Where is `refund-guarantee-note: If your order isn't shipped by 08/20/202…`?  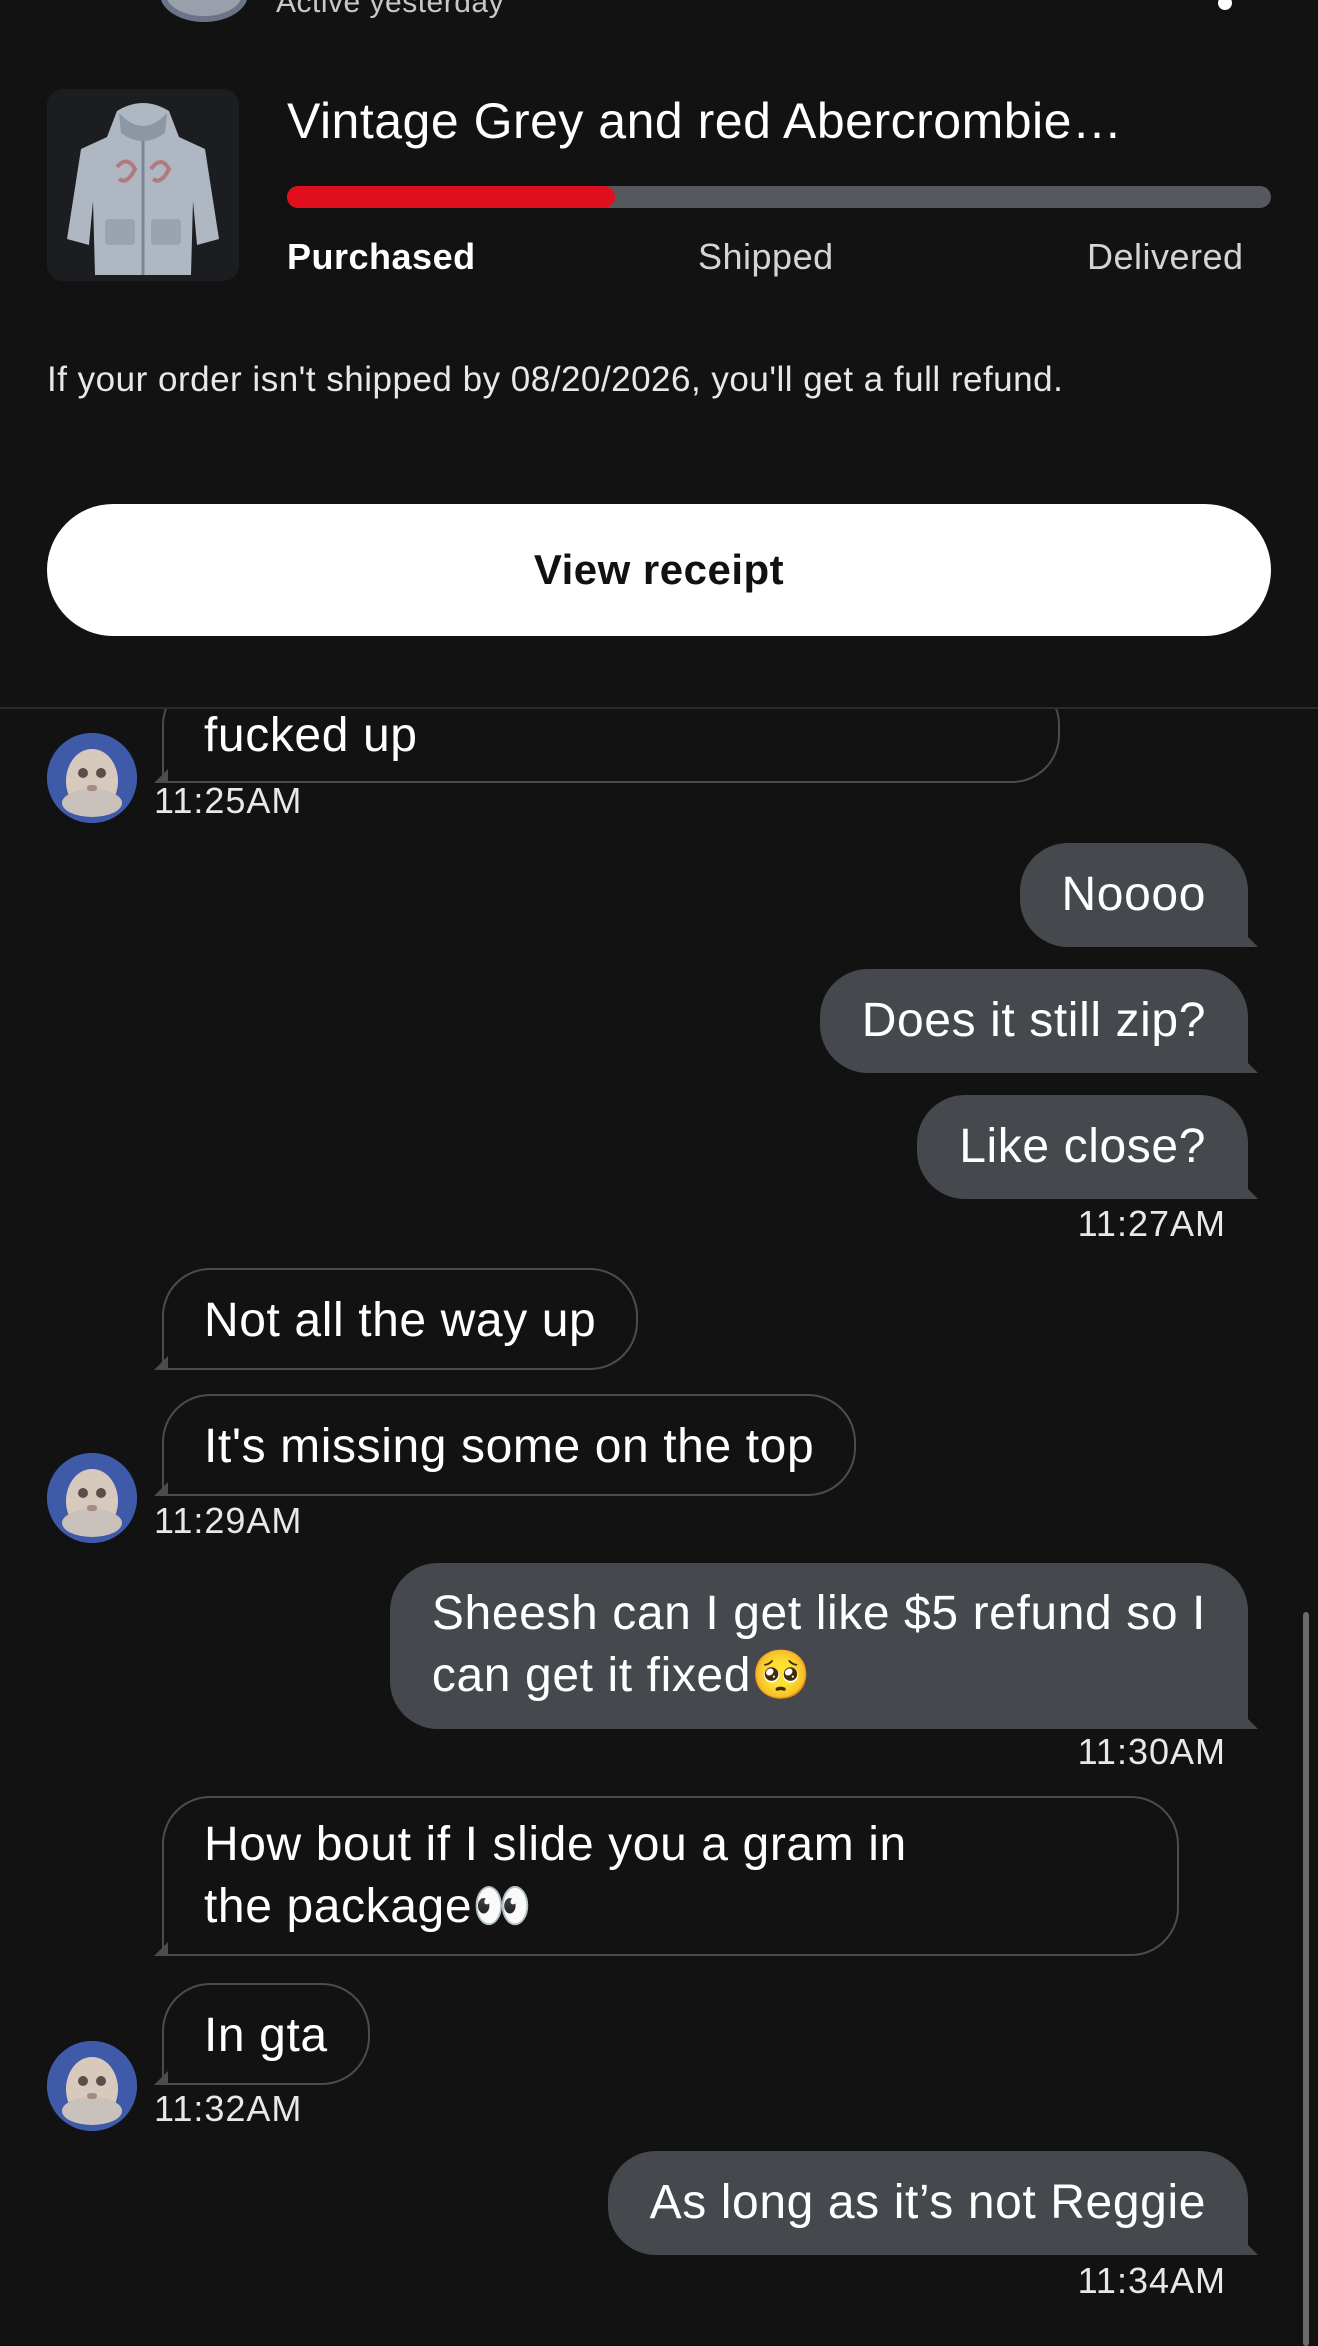 refund-guarantee-note: If your order isn't shipped by 08/20/202… is located at coordinates (555, 379).